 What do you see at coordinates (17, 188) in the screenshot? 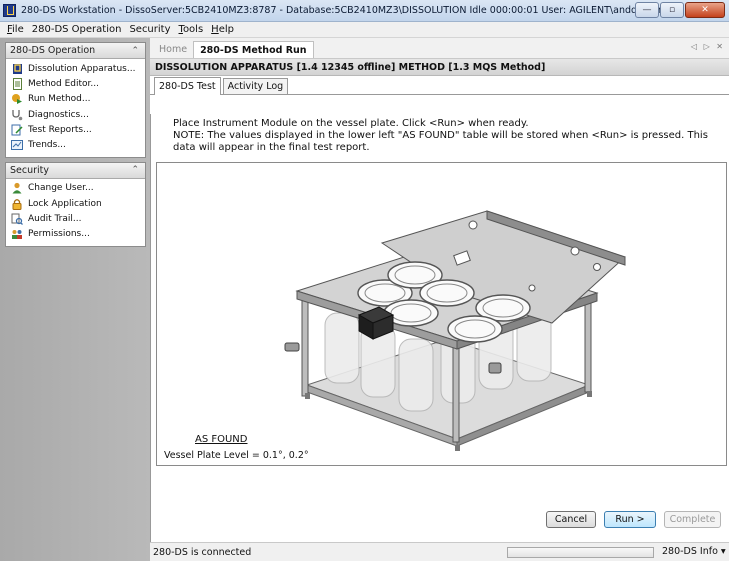
I see `user-icon` at bounding box center [17, 188].